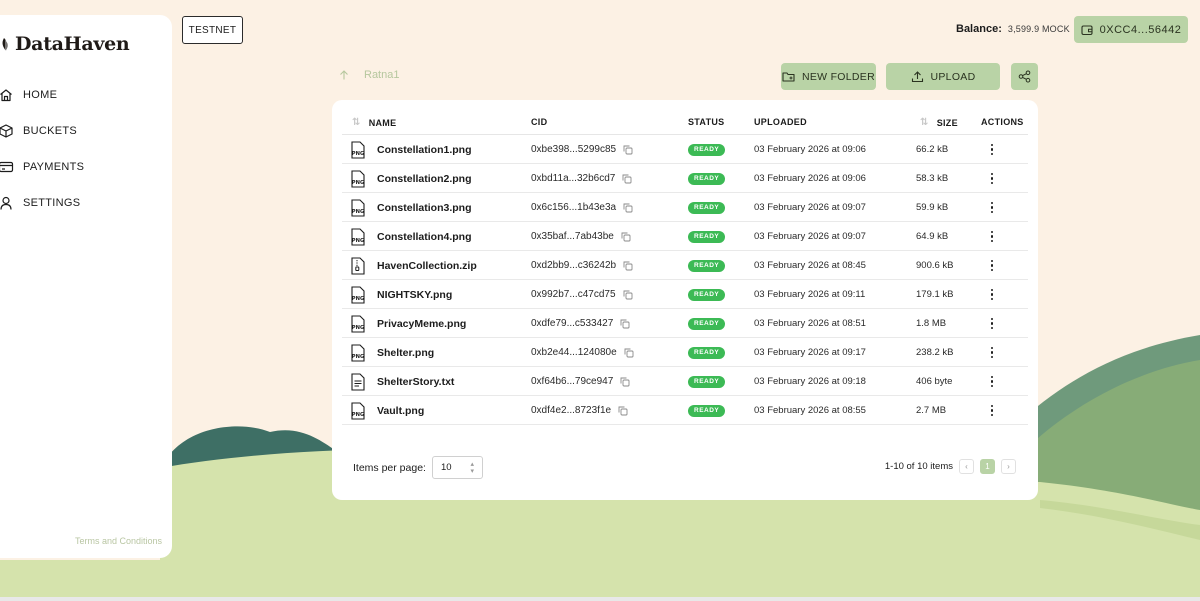  Describe the element at coordinates (118, 541) in the screenshot. I see `terms-link: Terms and Conditions` at that location.